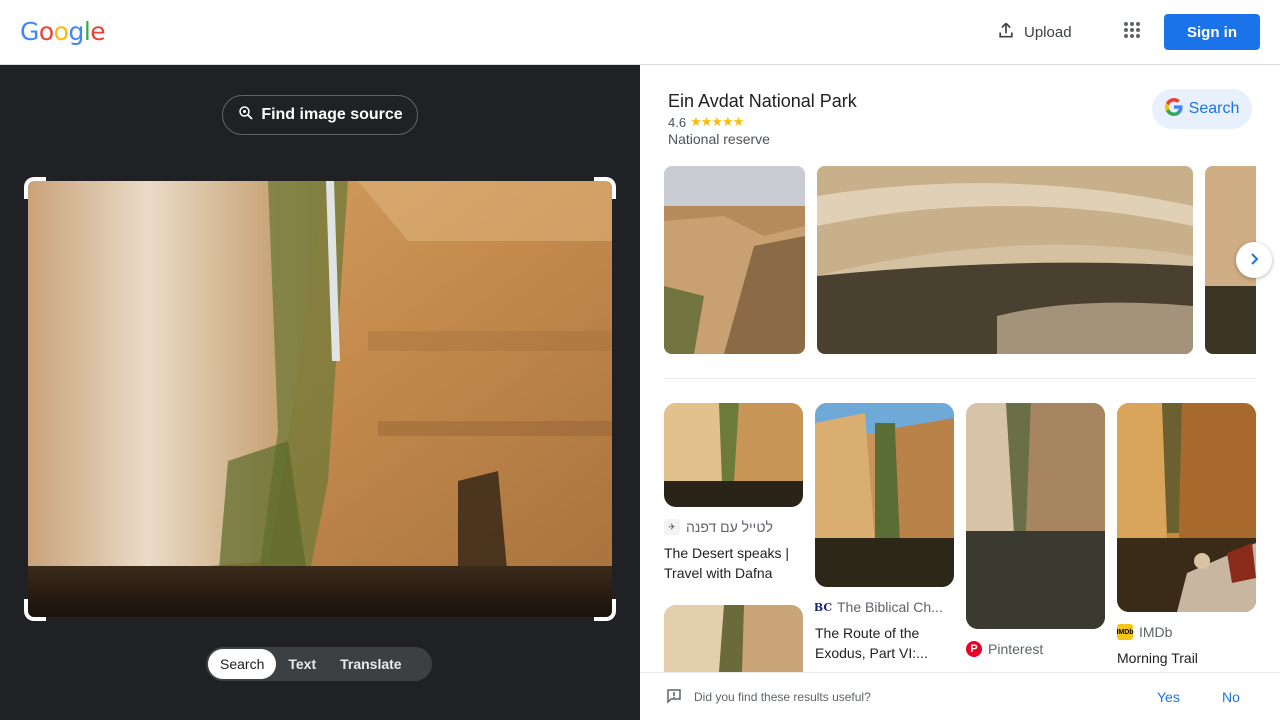  What do you see at coordinates (1231, 697) in the screenshot?
I see `feedback-no-button: No` at bounding box center [1231, 697].